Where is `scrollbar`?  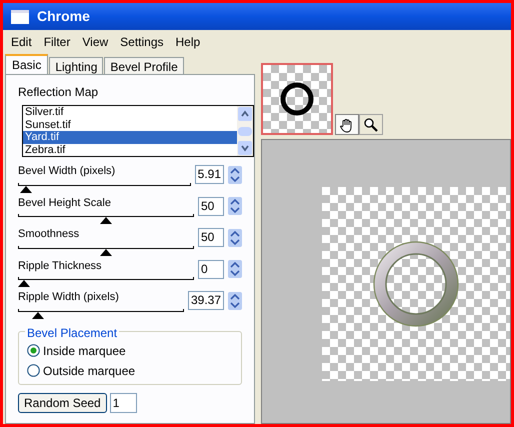
scrollbar is located at coordinates (245, 131).